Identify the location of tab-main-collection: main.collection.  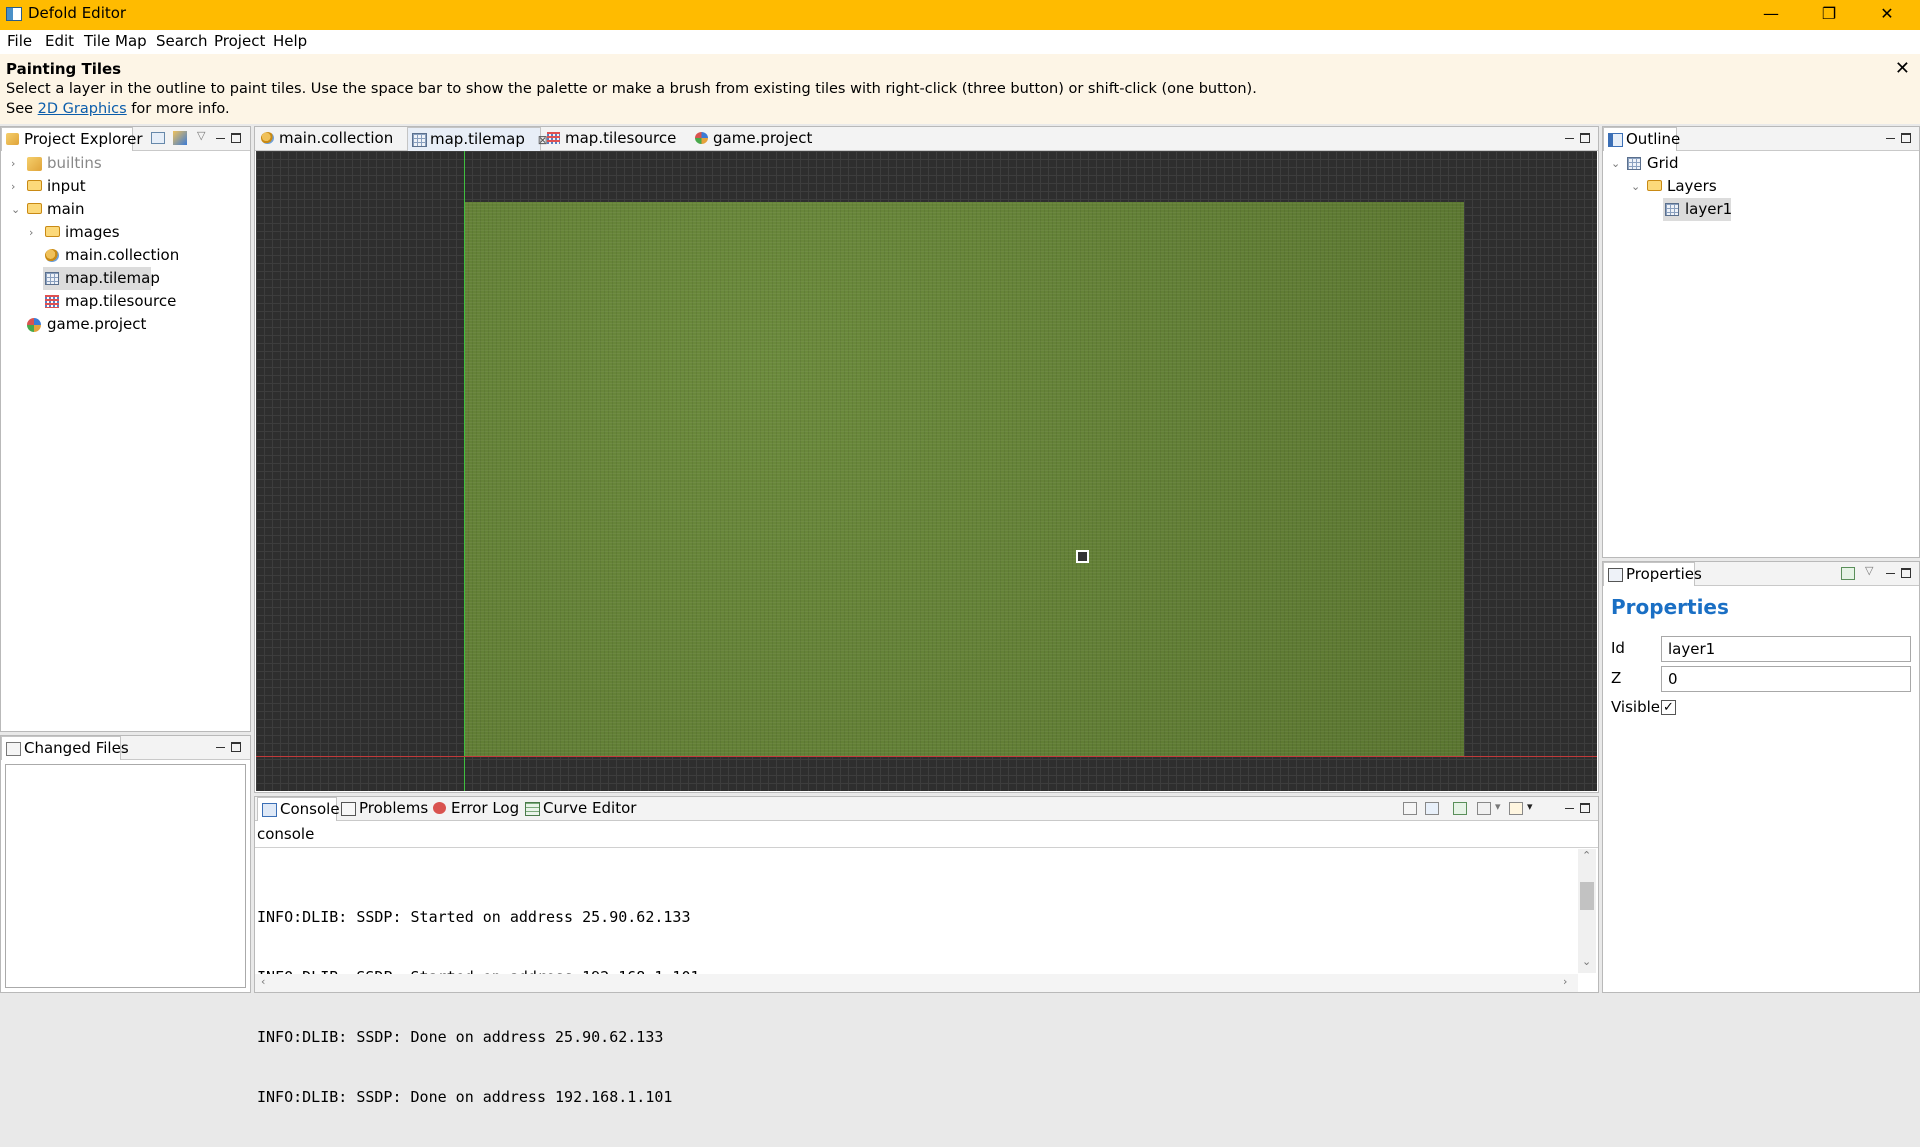
(332, 139).